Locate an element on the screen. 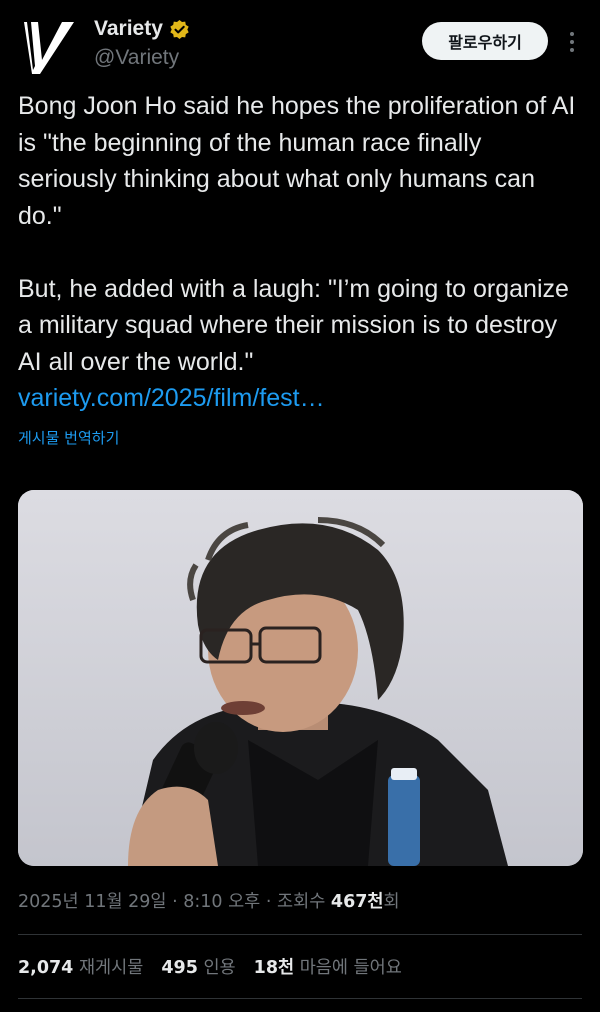  engagement-stats: 2,074 재게시물 495 인용 18천 마음에 들어요 is located at coordinates (210, 966).